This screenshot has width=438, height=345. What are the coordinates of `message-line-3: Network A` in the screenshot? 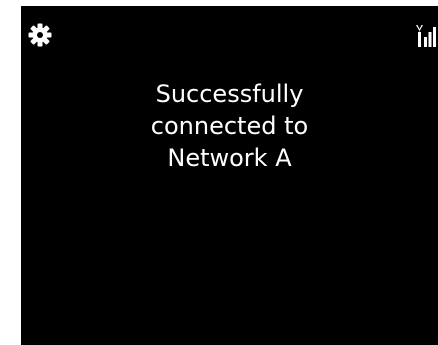 It's located at (229, 158).